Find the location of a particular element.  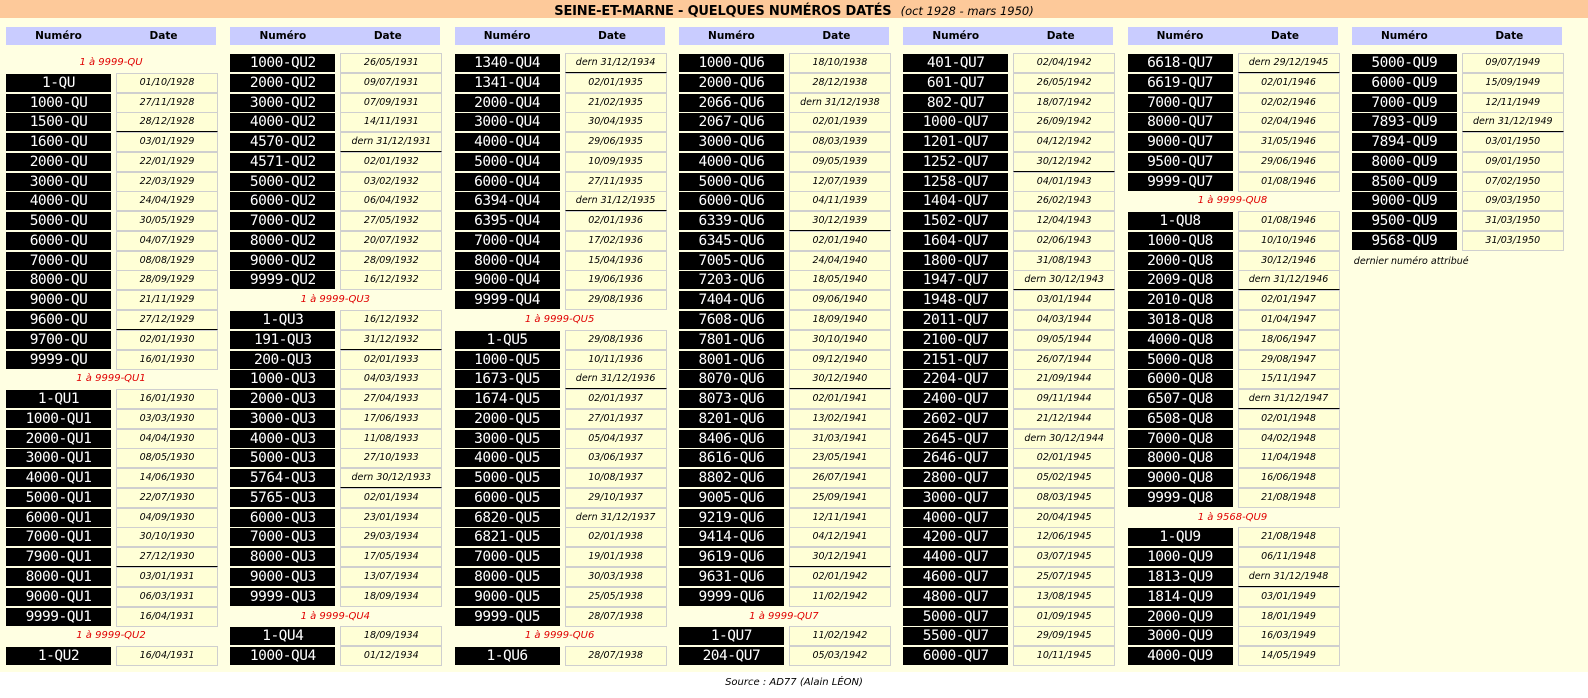

plate-number: 7000-QU8 is located at coordinates (1180, 438).